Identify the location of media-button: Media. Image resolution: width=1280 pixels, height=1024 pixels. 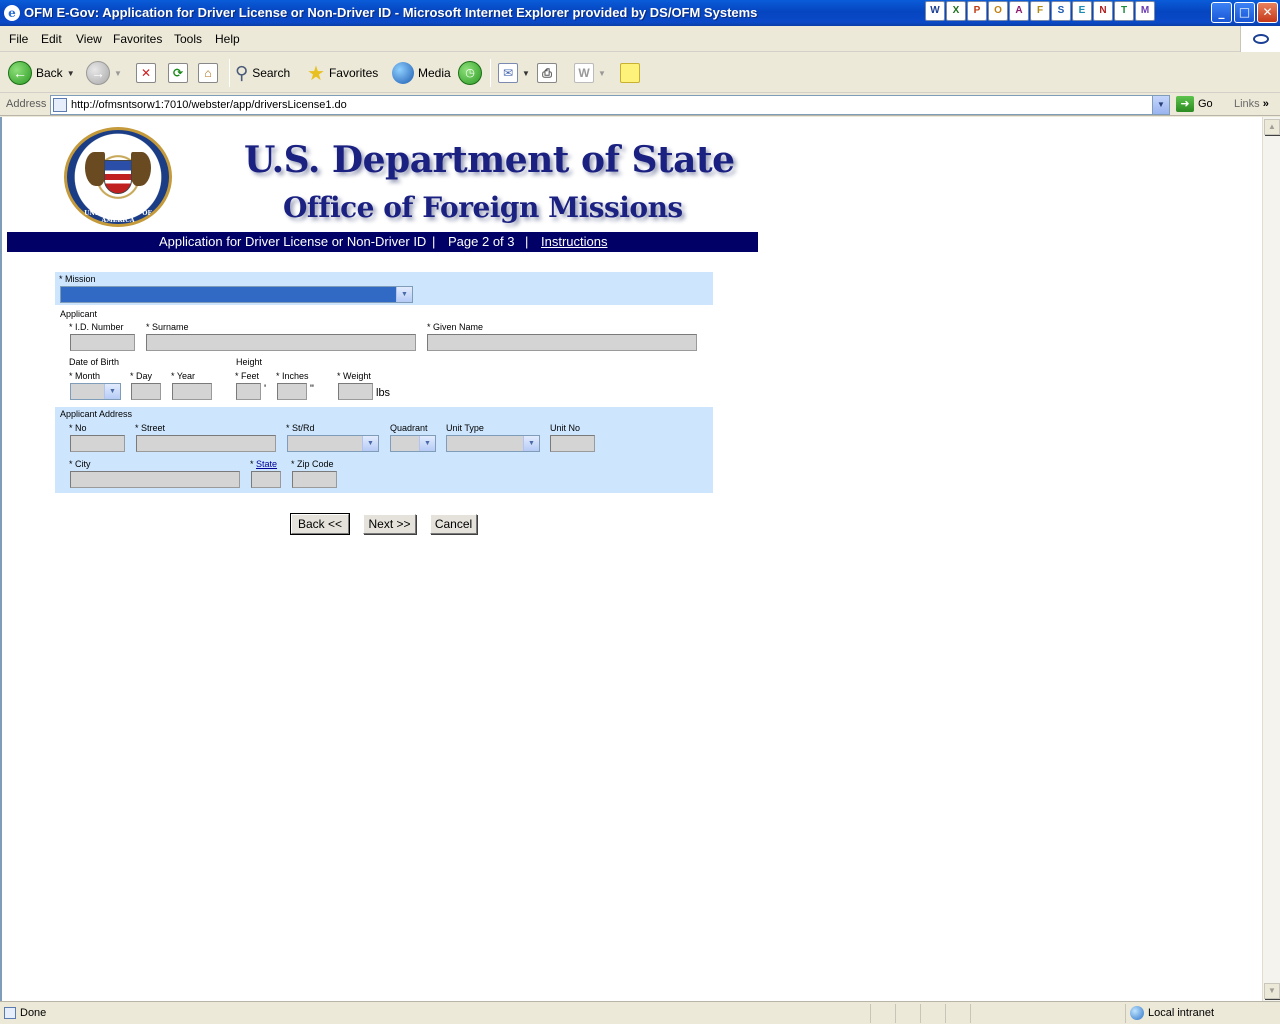
(421, 73).